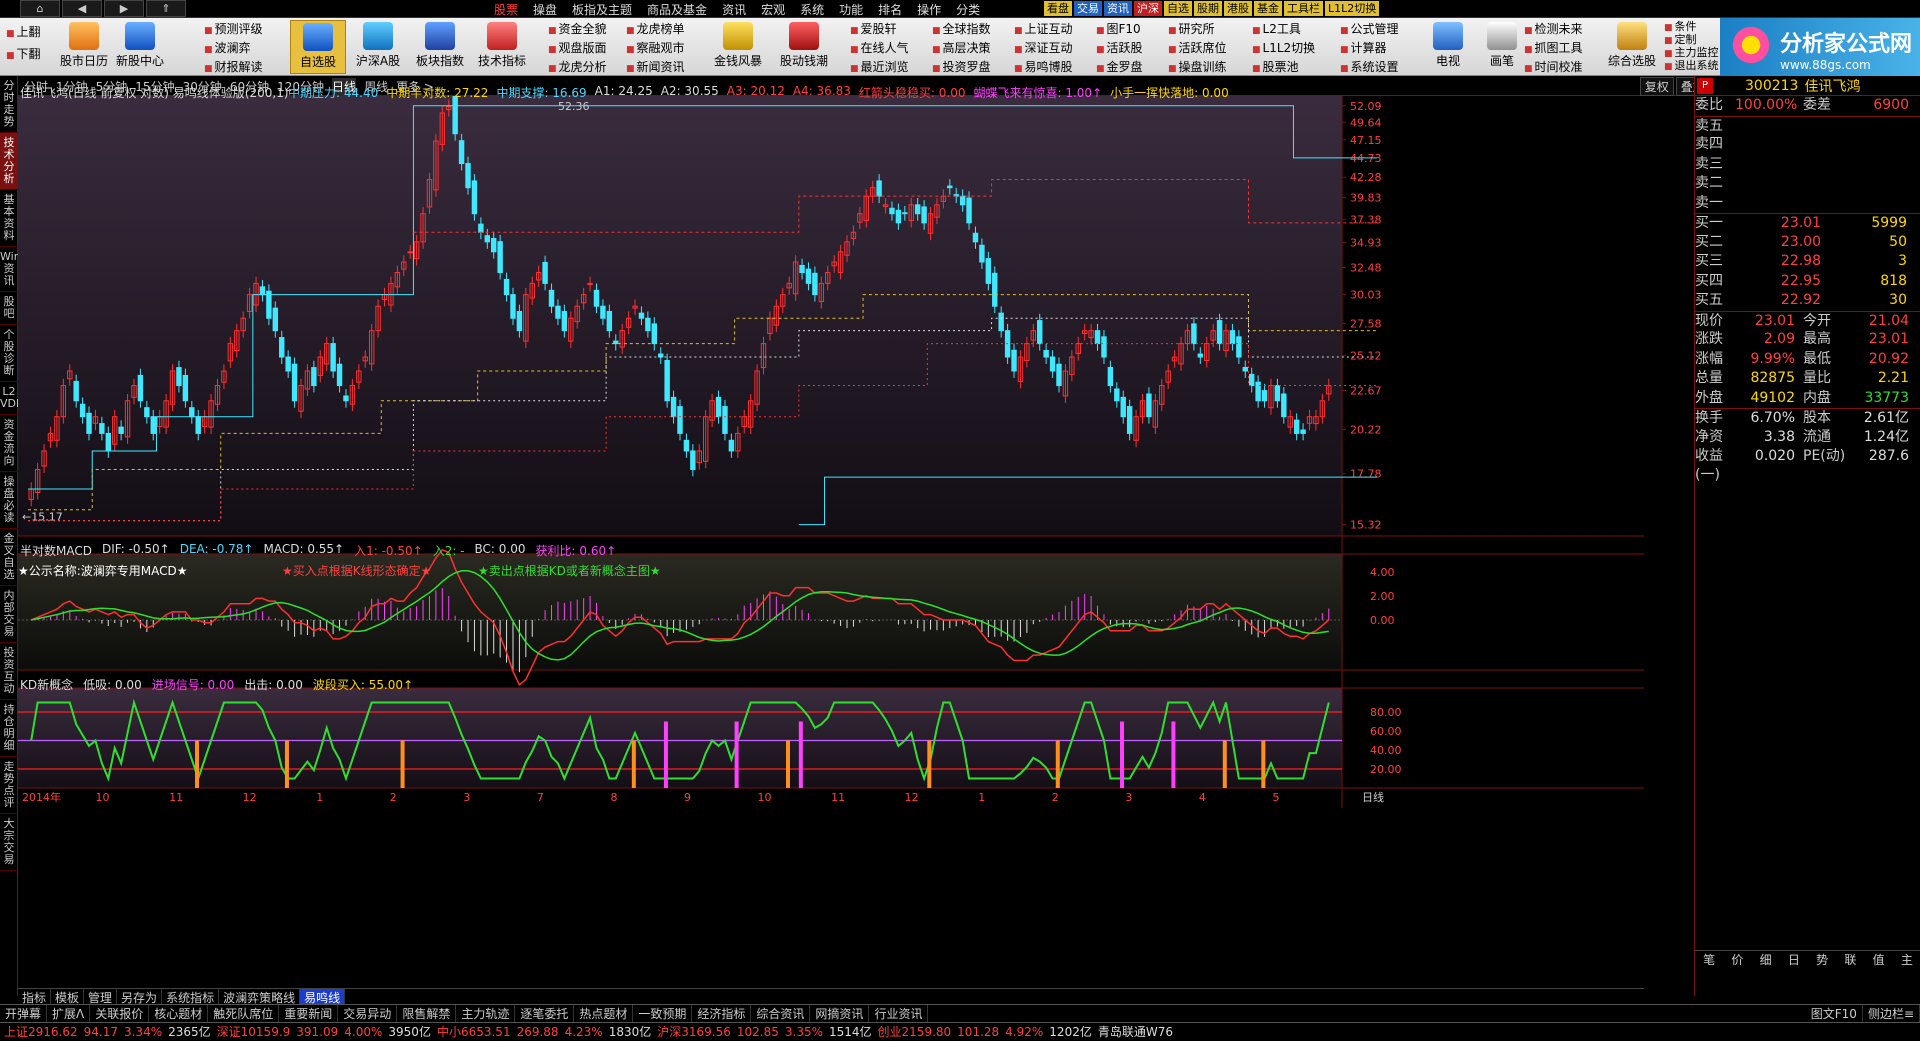 The width and height of the screenshot is (1920, 1041). Describe the element at coordinates (124, 8) in the screenshot. I see `forward-button: ▶` at that location.